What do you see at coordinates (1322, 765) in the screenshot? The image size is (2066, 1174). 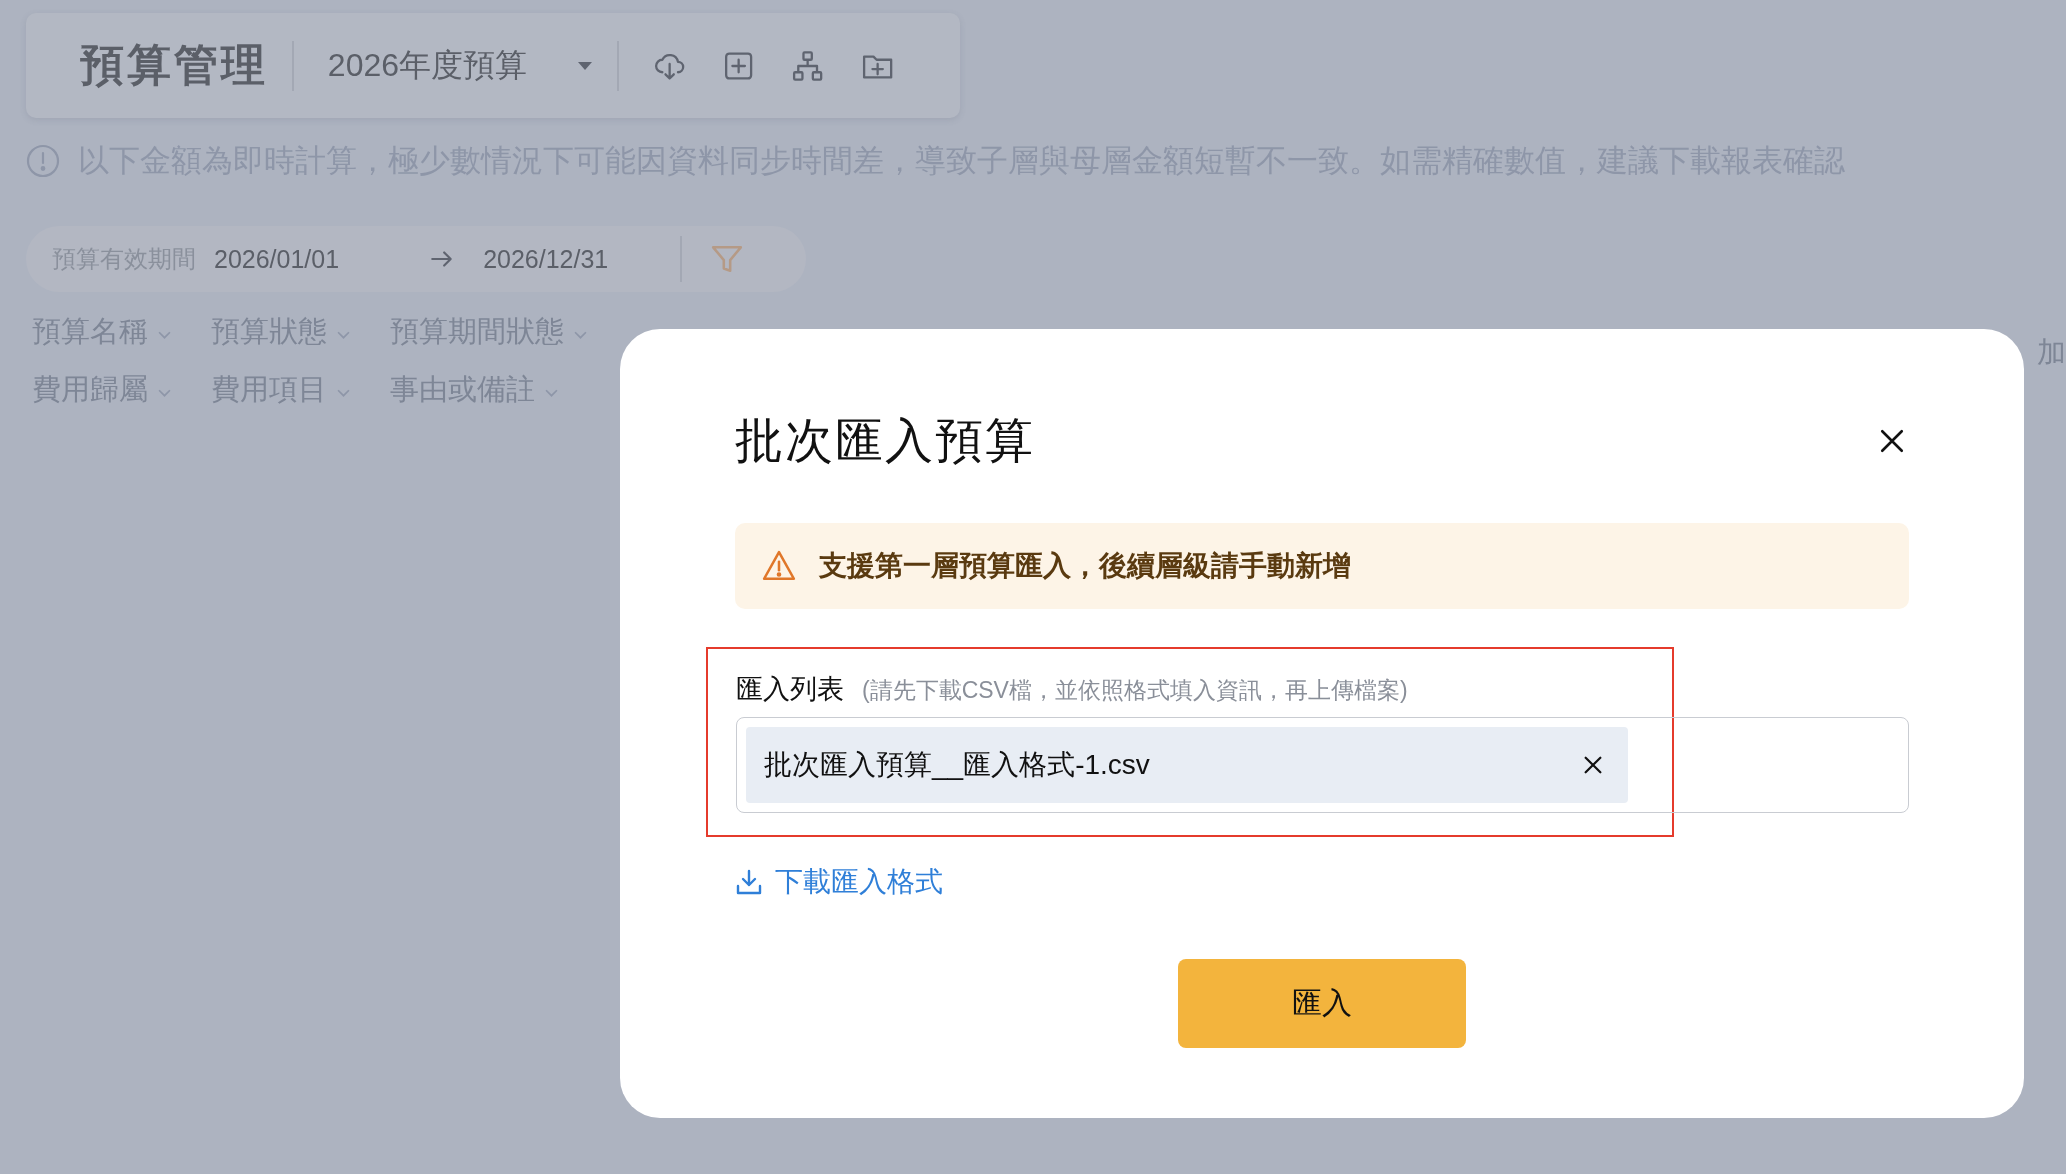 I see `upload-field: 批次匯入預算__匯入格式-1.csv` at bounding box center [1322, 765].